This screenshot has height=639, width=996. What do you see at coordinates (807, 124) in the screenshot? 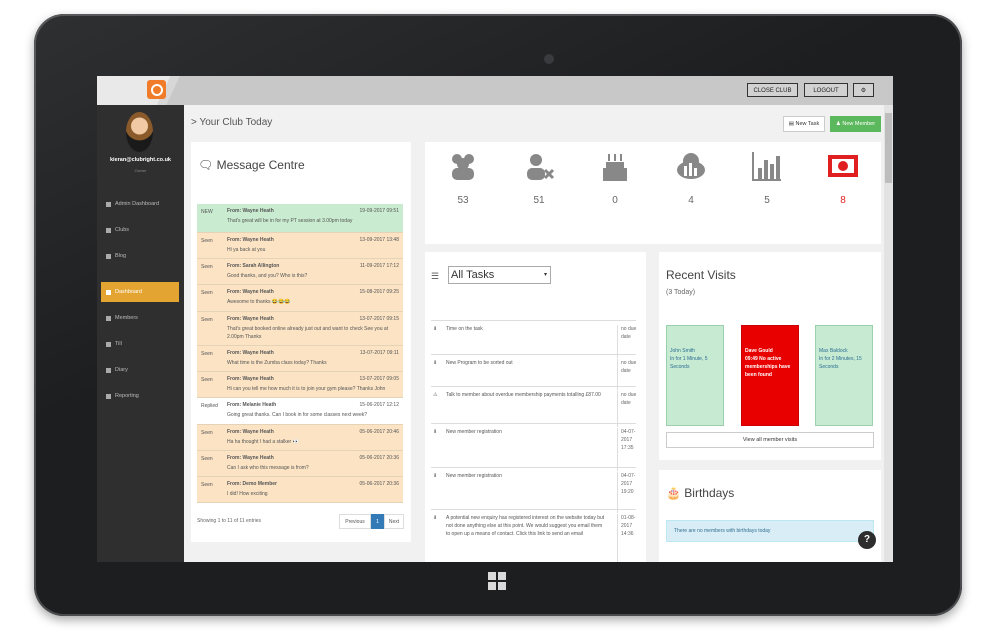
I see `new-task-label: New Task` at bounding box center [807, 124].